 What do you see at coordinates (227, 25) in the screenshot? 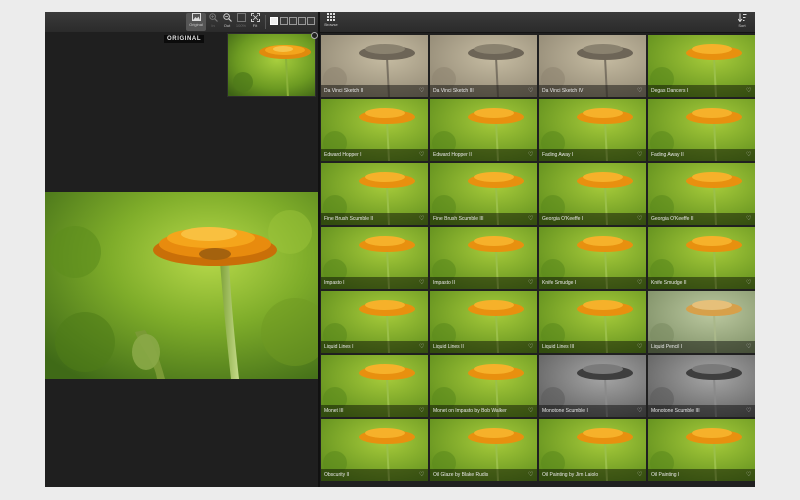
I see `zoom-out-label: Out` at bounding box center [227, 25].